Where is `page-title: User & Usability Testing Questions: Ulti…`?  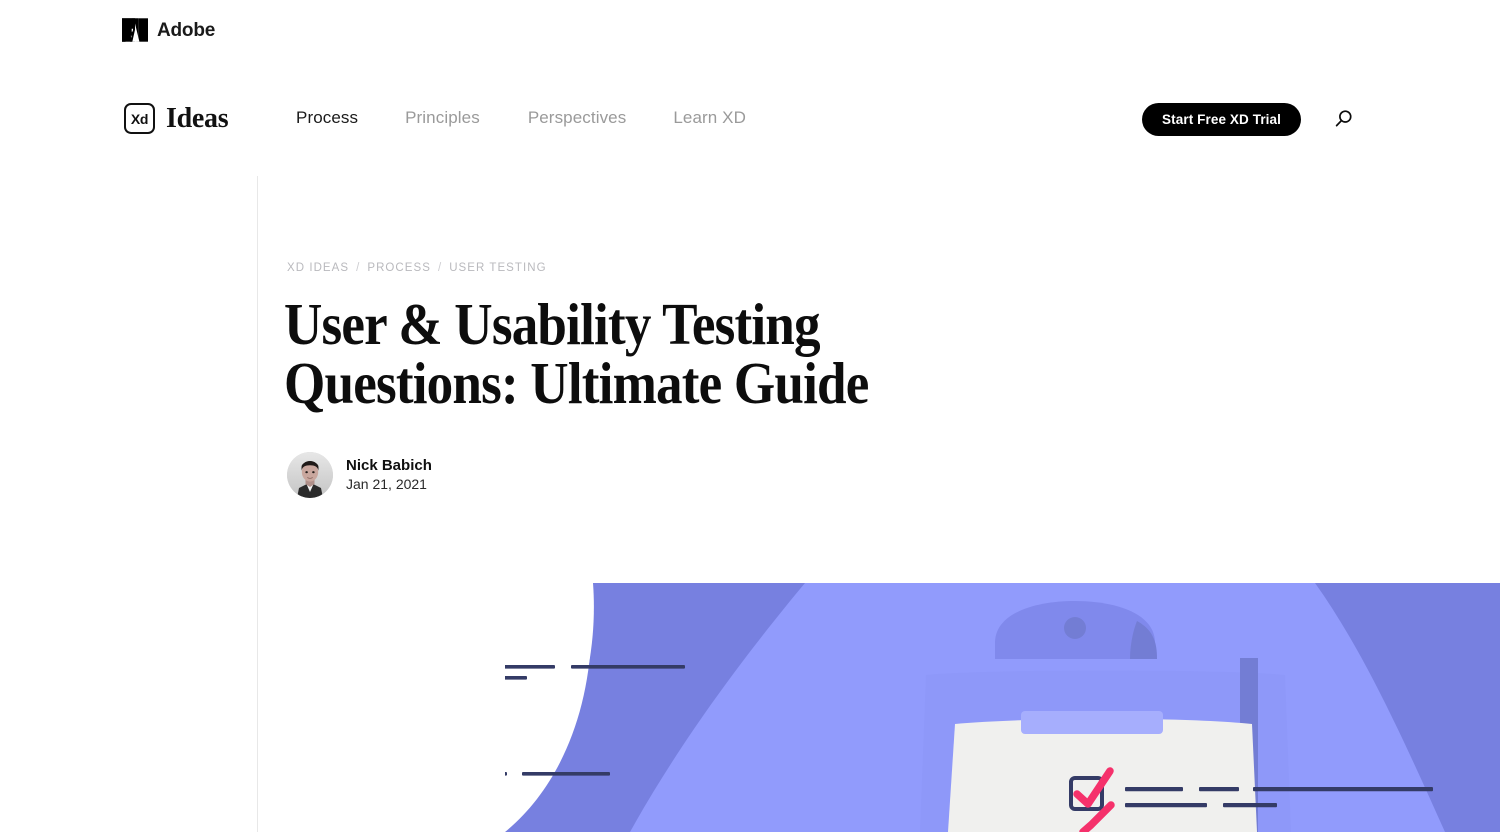
page-title: User & Usability Testing Questions: Ulti… is located at coordinates (576, 353).